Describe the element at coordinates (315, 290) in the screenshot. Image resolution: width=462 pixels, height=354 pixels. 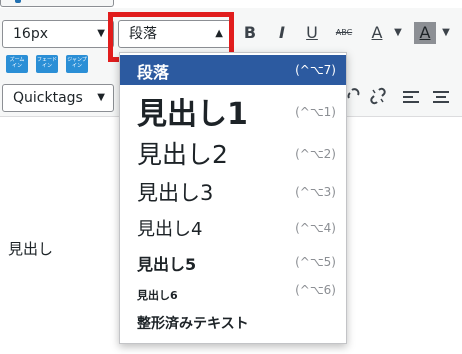
I see `menu-item-shortcut: (^⌥6)` at that location.